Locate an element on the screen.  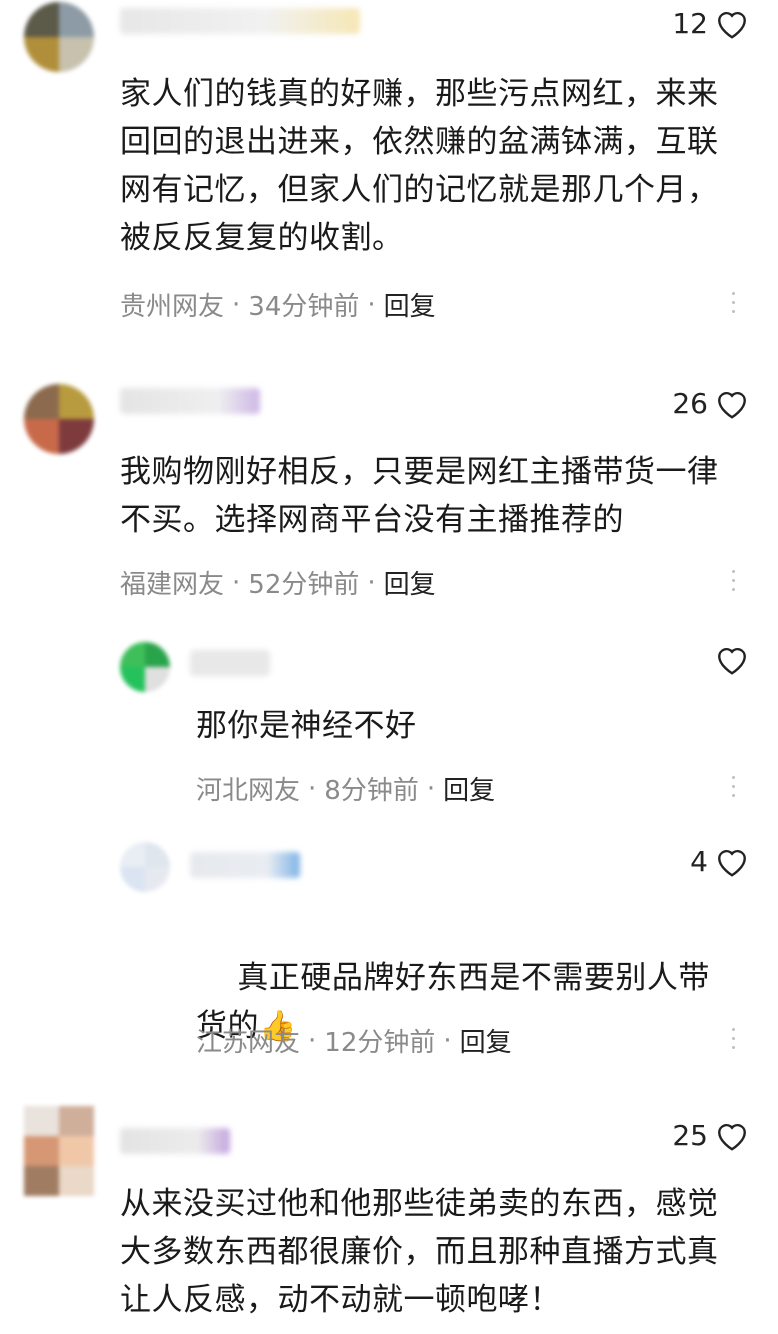
comment-text: 真正硬品牌好东西是不需要别人带货的👍 is located at coordinates (453, 1002).